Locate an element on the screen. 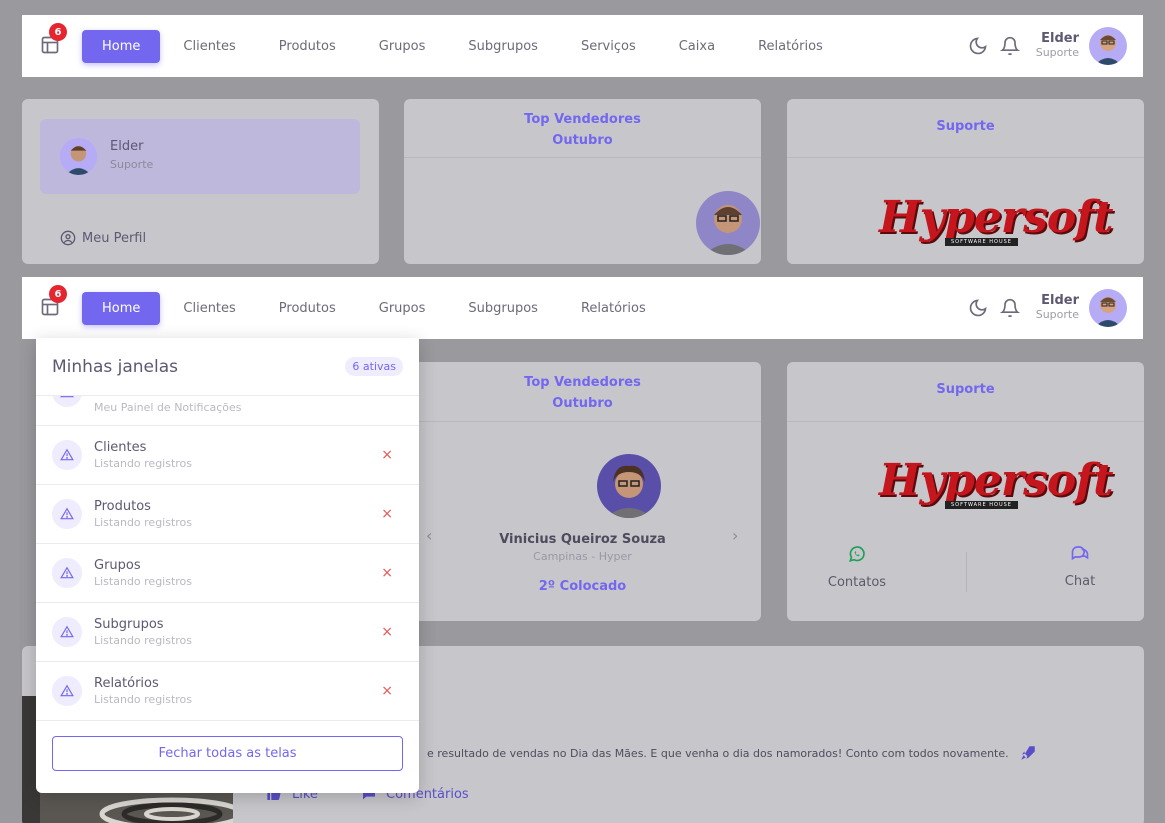 The width and height of the screenshot is (1165, 823). chat-icon is located at coordinates (1080, 553).